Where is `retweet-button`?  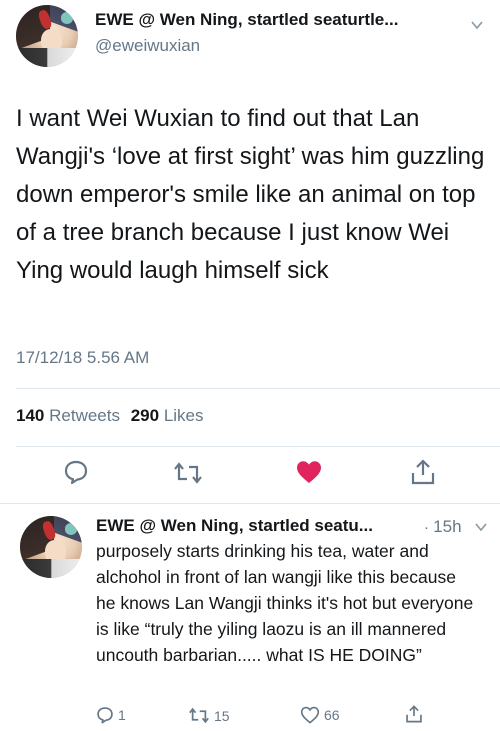
retweet-button is located at coordinates (188, 473).